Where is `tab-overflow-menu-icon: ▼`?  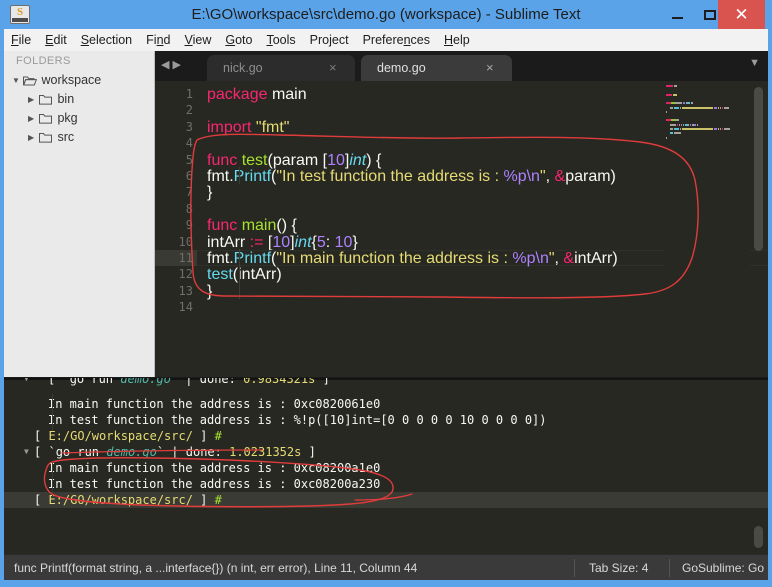
tab-overflow-menu-icon: ▼ is located at coordinates (754, 63).